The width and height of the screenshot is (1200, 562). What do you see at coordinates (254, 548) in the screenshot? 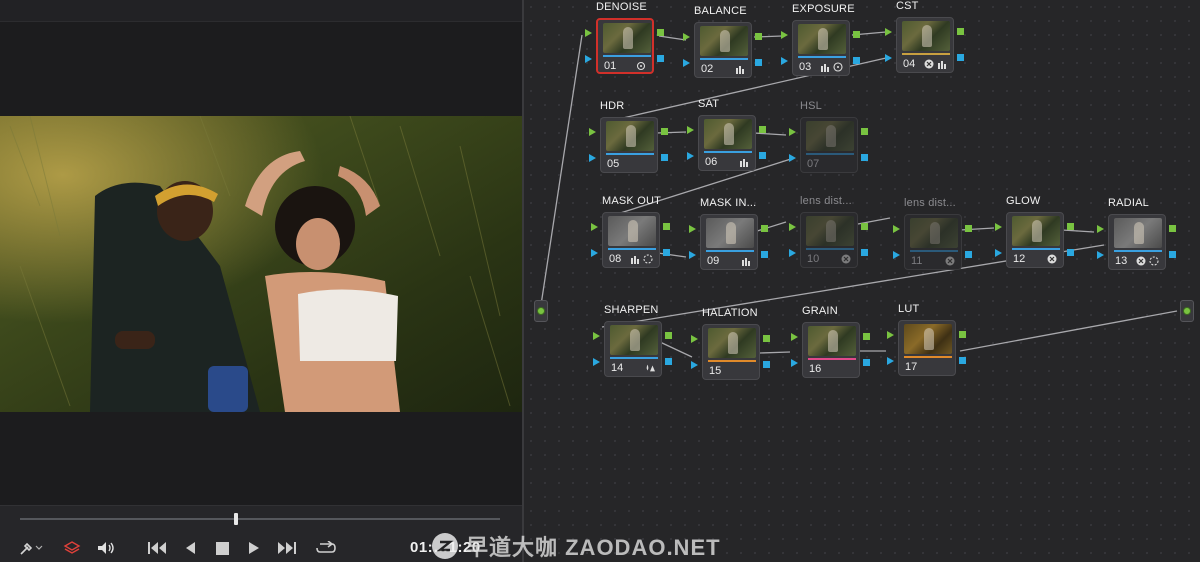
I see `play-icon` at bounding box center [254, 548].